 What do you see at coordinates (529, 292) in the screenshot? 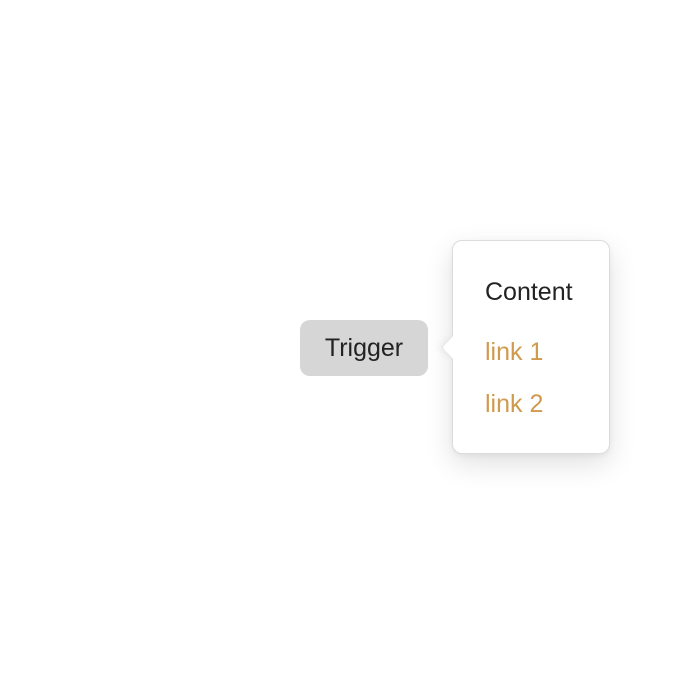
I see `popover-content-title: Content` at bounding box center [529, 292].